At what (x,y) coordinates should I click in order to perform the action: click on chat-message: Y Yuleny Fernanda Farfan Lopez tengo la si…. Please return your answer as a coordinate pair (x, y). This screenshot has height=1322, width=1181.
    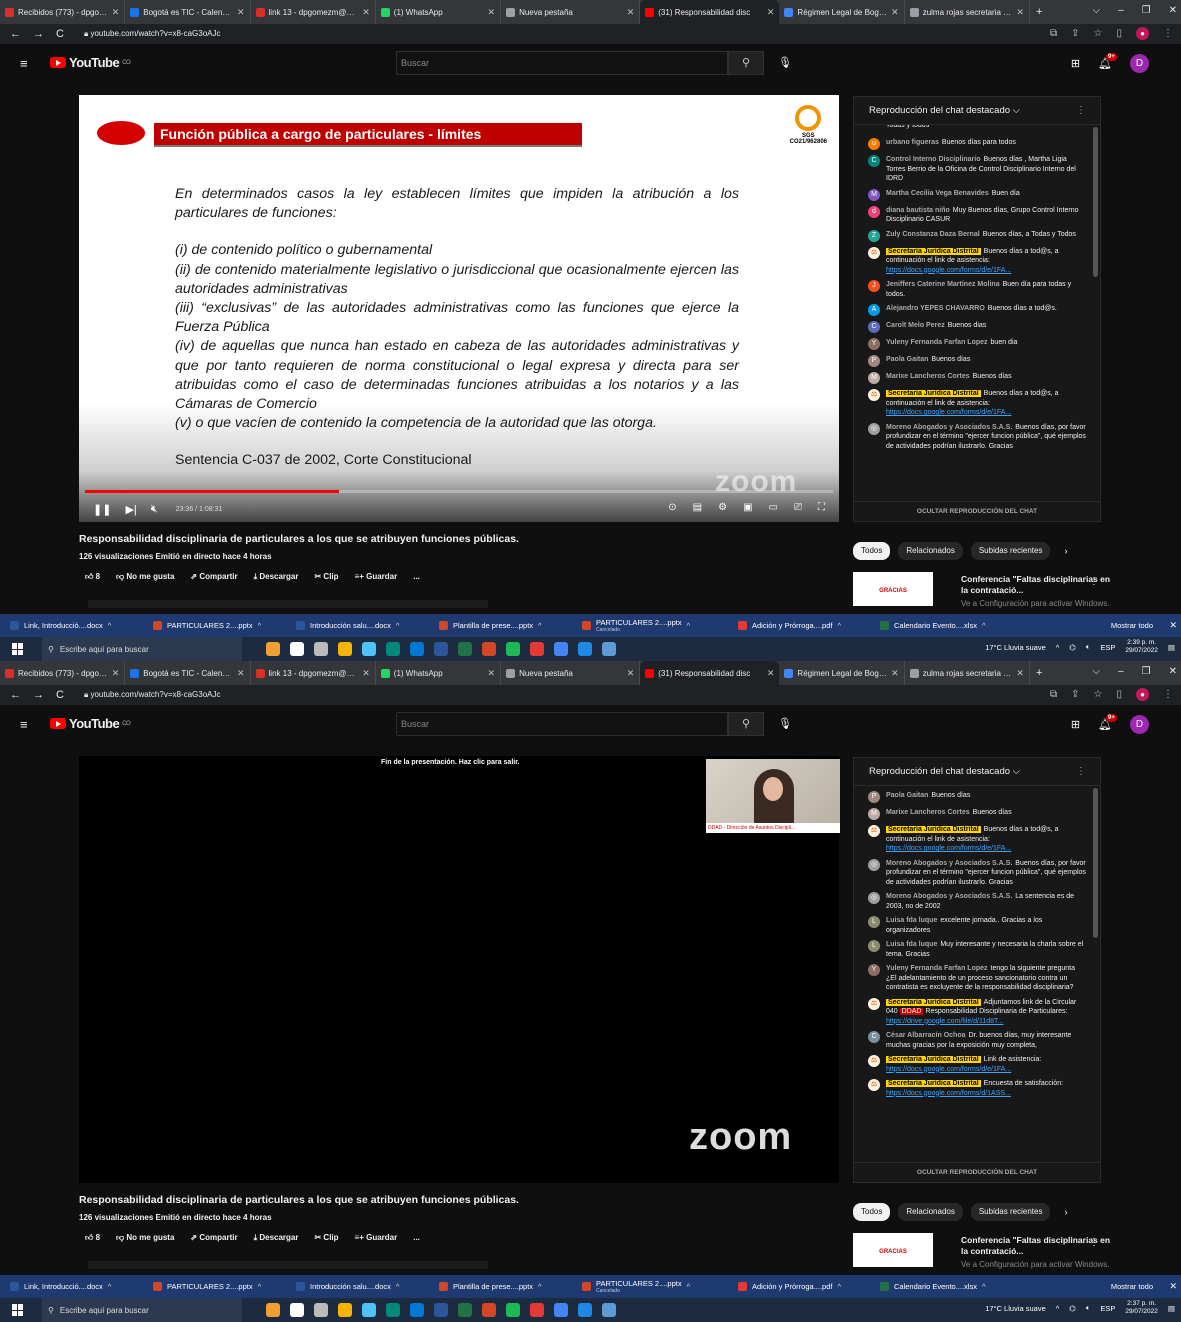
    Looking at the image, I should click on (977, 978).